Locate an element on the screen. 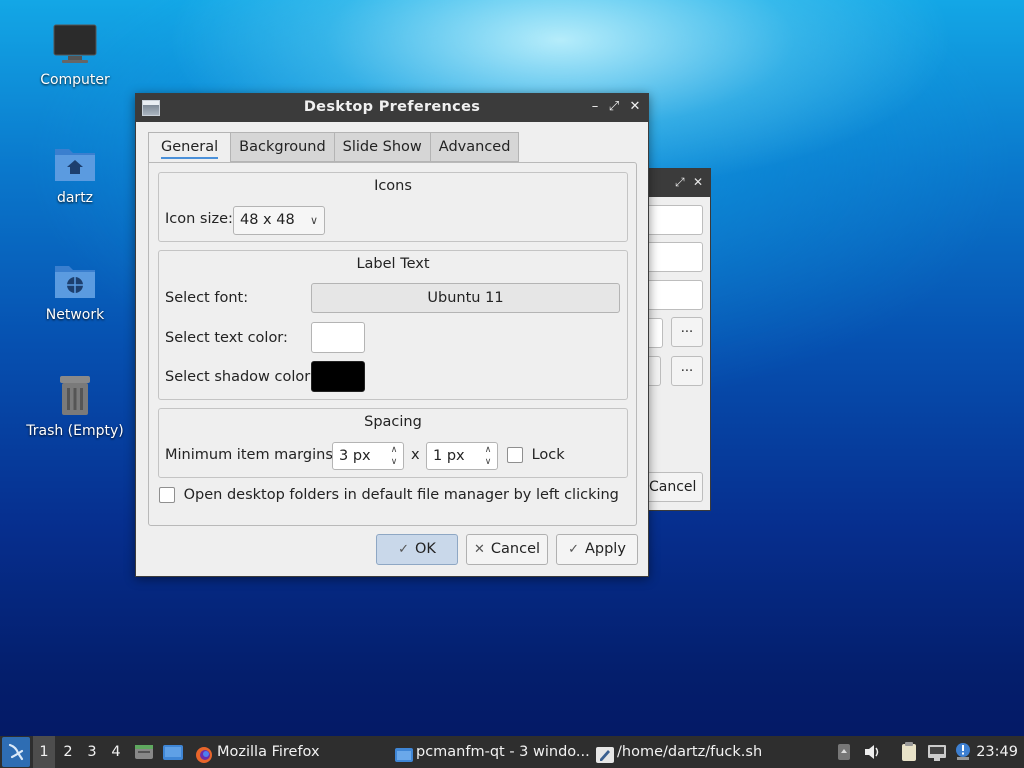 This screenshot has height=768, width=1024. open-folders-checkbox is located at coordinates (167, 495).